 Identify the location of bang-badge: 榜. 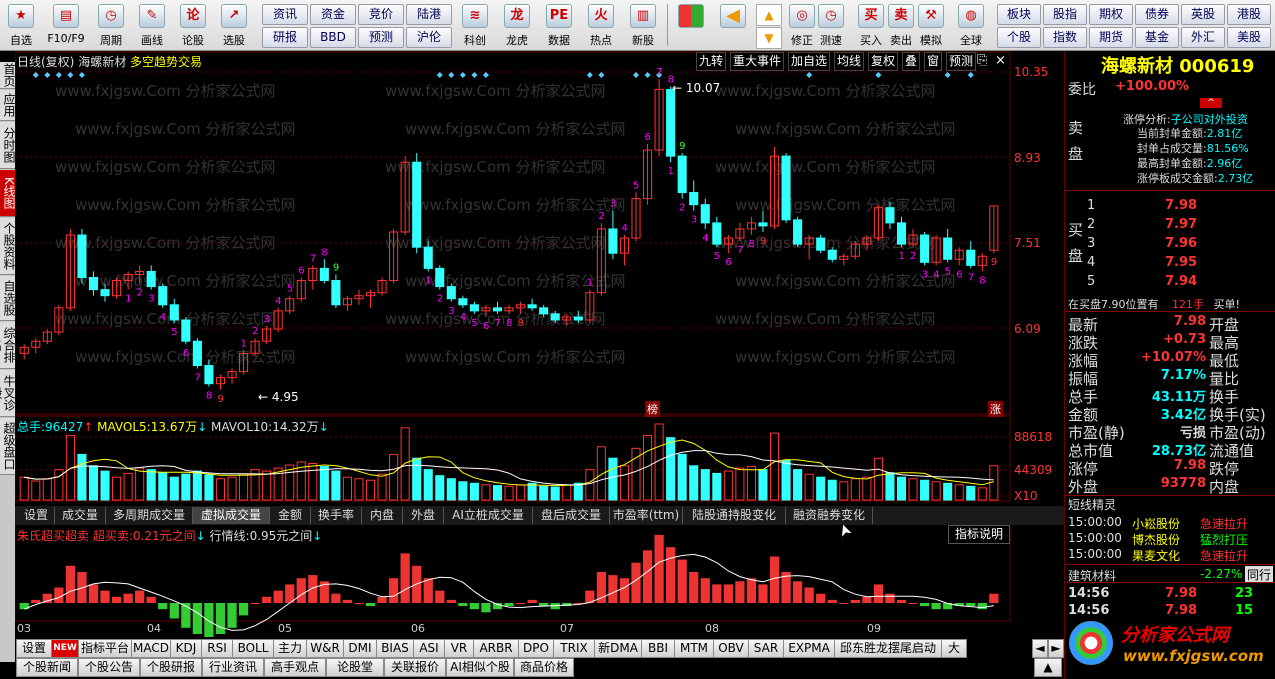
(652, 409).